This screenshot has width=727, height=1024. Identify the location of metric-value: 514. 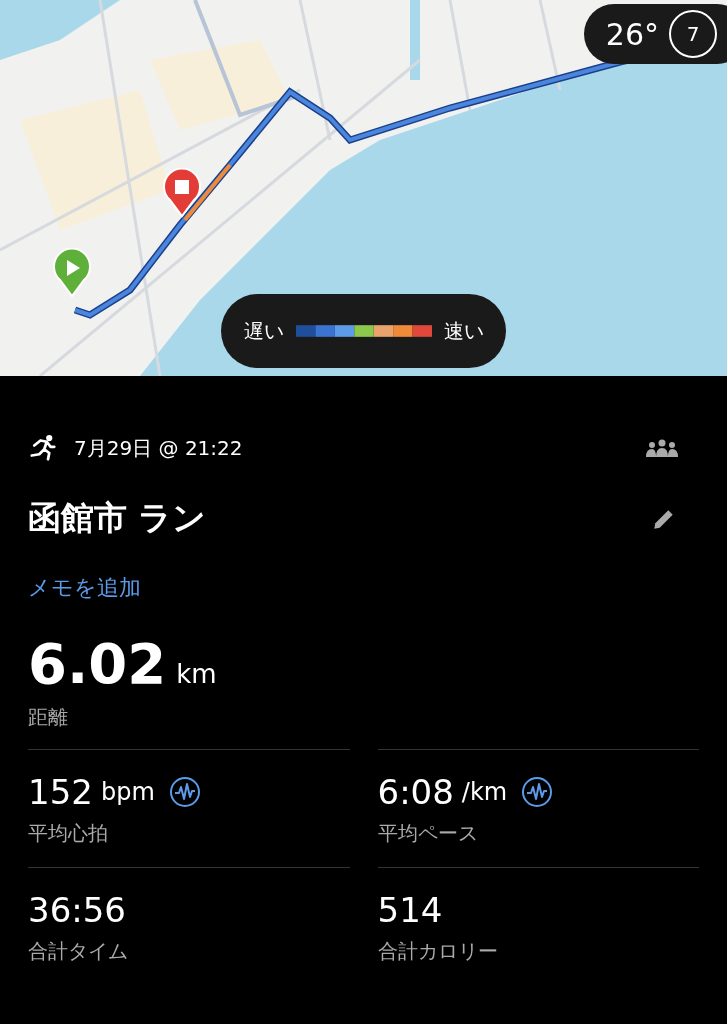
(410, 910).